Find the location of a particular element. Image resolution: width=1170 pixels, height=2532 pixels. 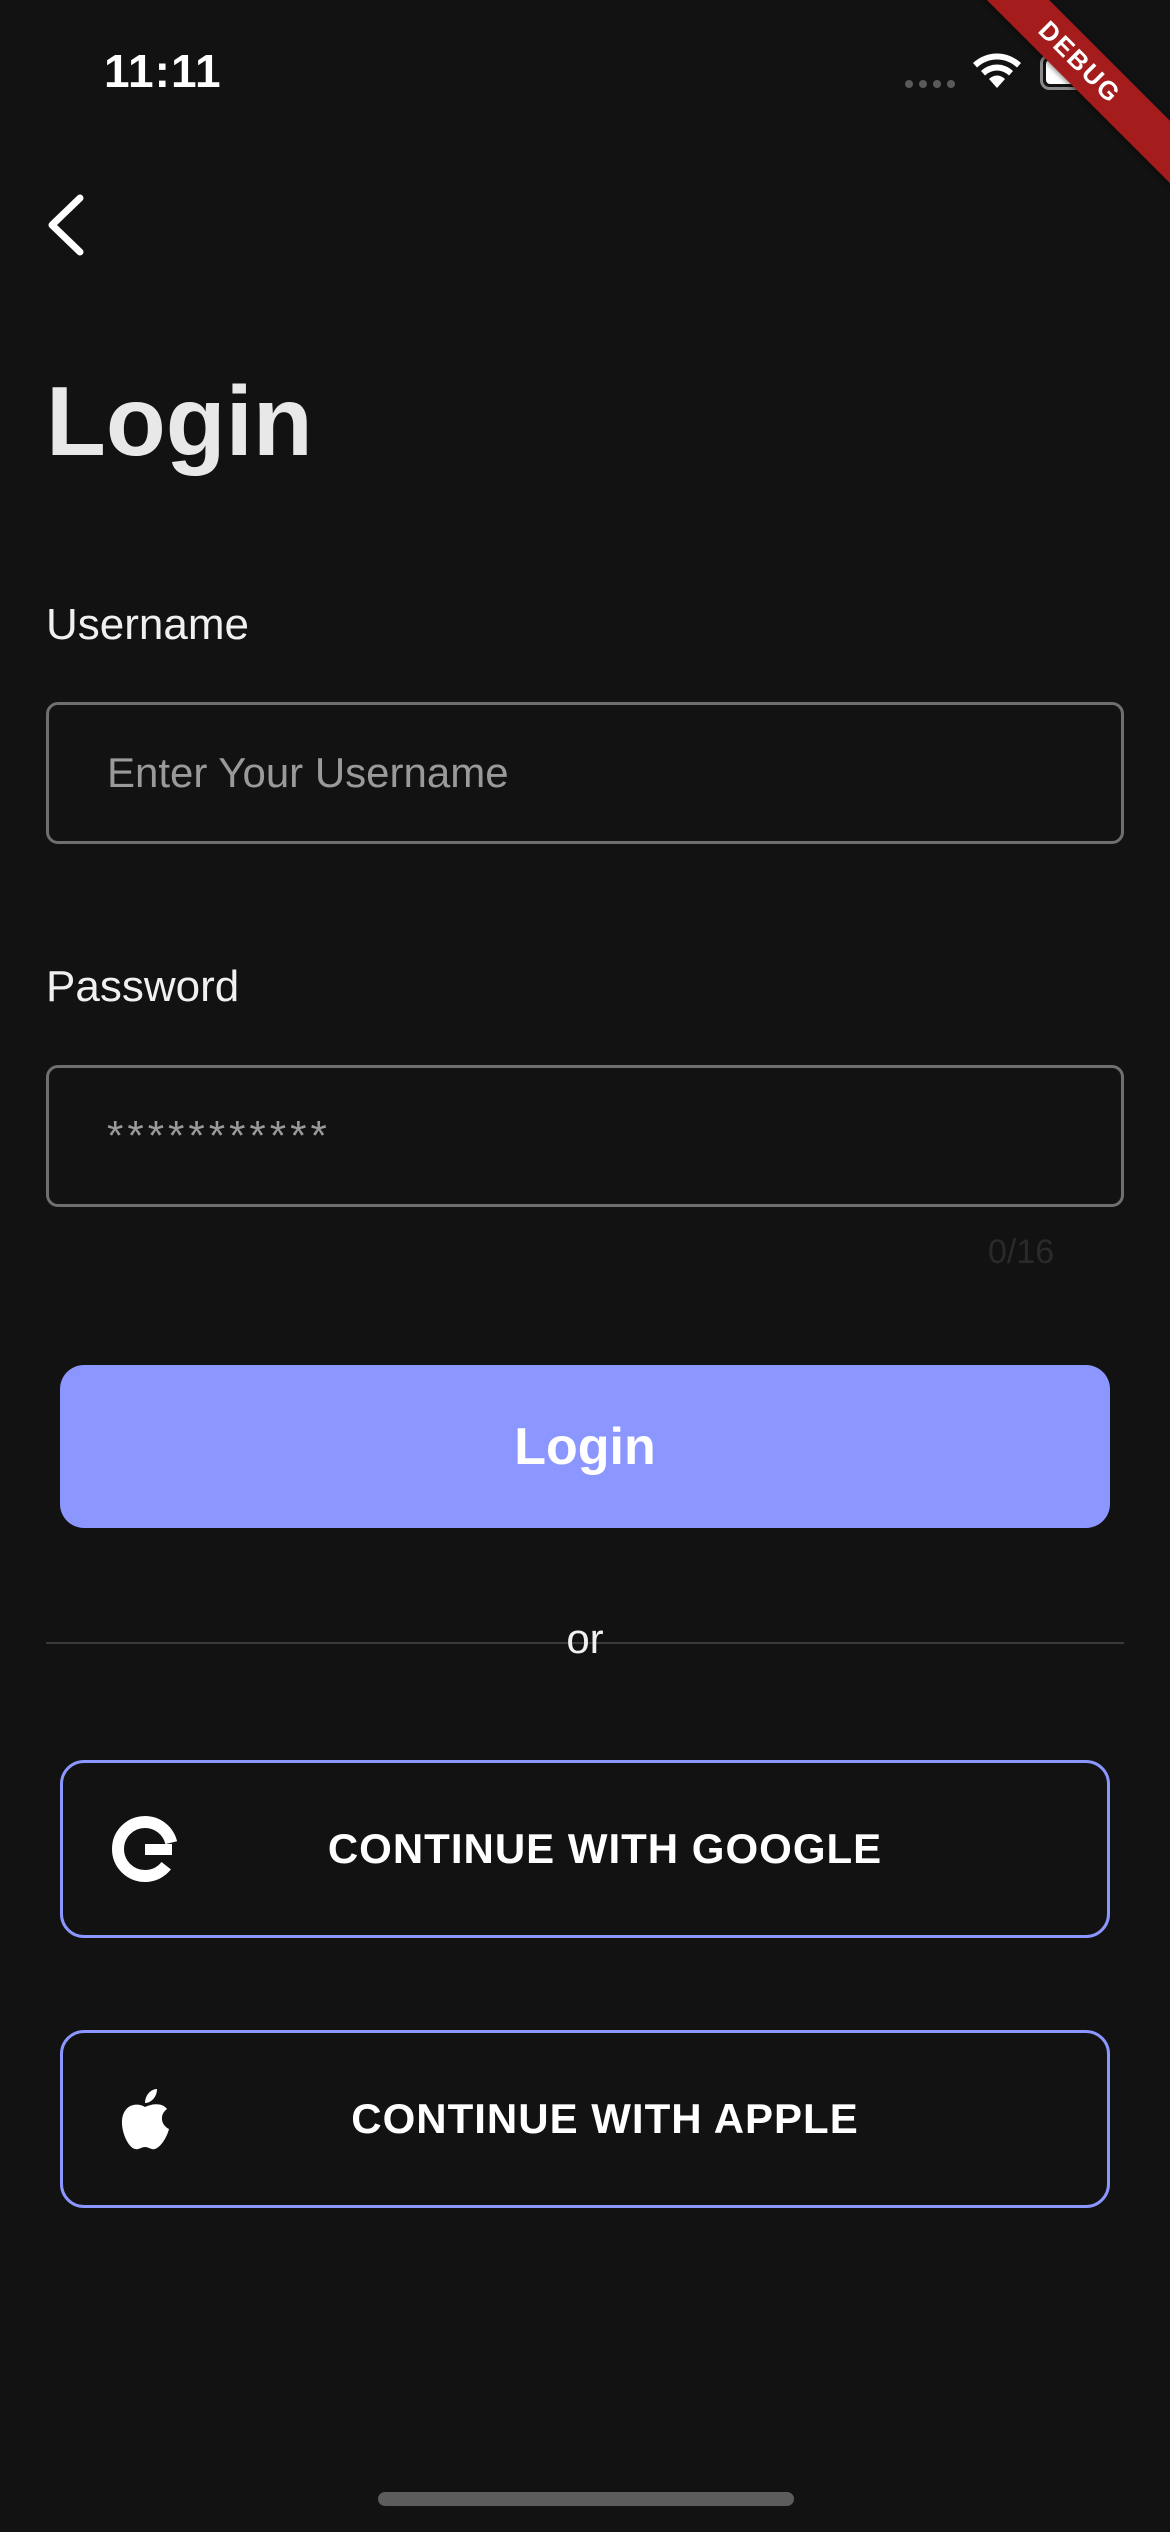

apple-button-label: CONTINUE WITH APPLE is located at coordinates (605, 2118).